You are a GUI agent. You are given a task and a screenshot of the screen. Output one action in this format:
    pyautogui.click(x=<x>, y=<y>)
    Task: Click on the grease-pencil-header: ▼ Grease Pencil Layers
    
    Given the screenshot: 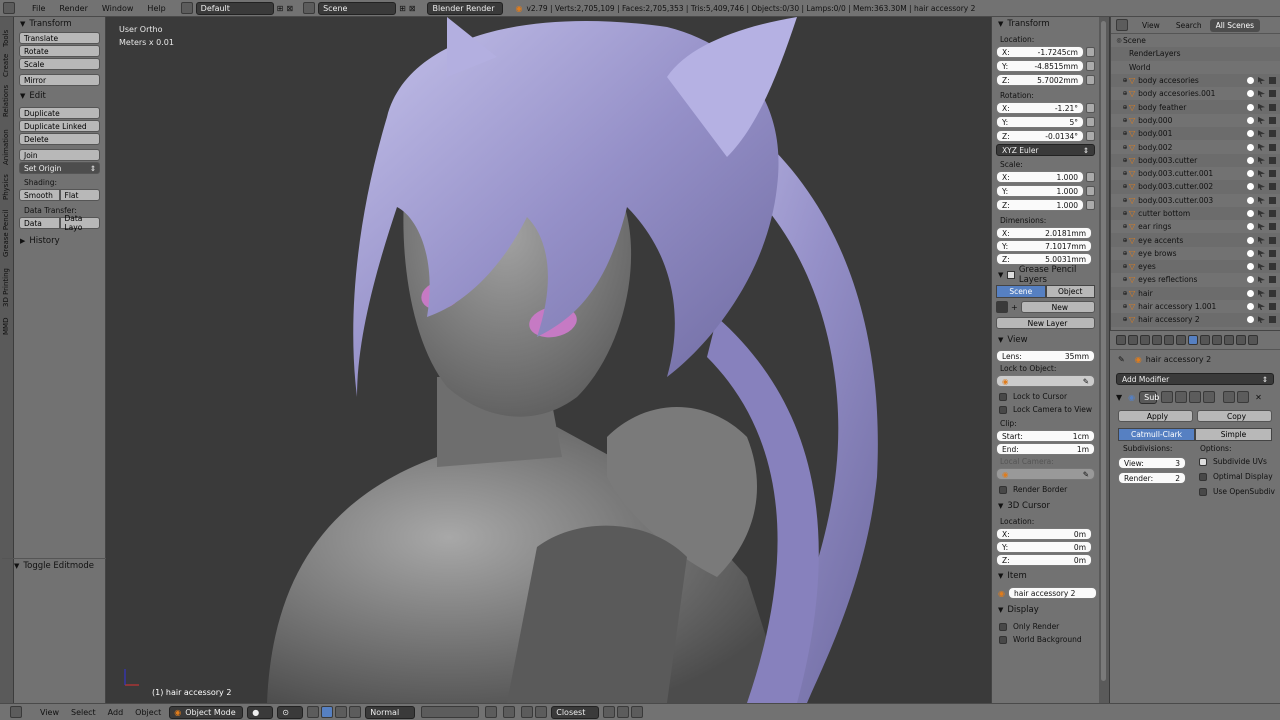 What is the action you would take?
    pyautogui.click(x=1045, y=275)
    